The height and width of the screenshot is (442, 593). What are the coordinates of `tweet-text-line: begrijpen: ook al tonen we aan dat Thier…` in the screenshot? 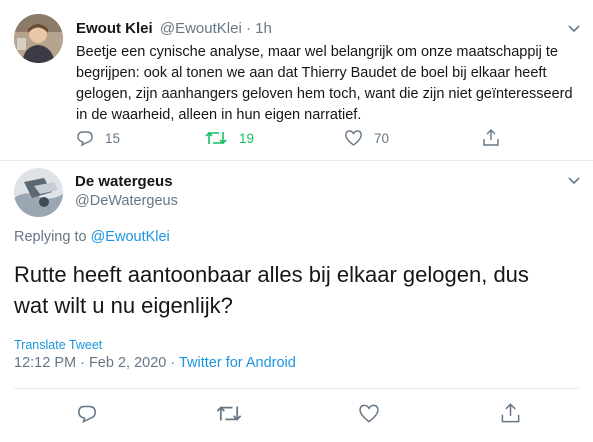 It's located at (311, 73).